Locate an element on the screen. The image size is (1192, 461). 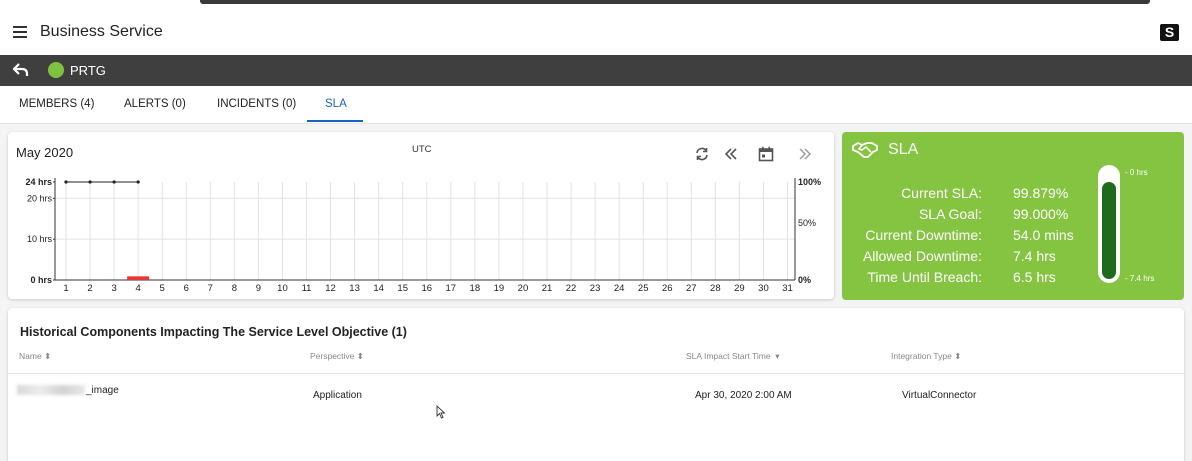
x-tick-label: 10 is located at coordinates (282, 288).